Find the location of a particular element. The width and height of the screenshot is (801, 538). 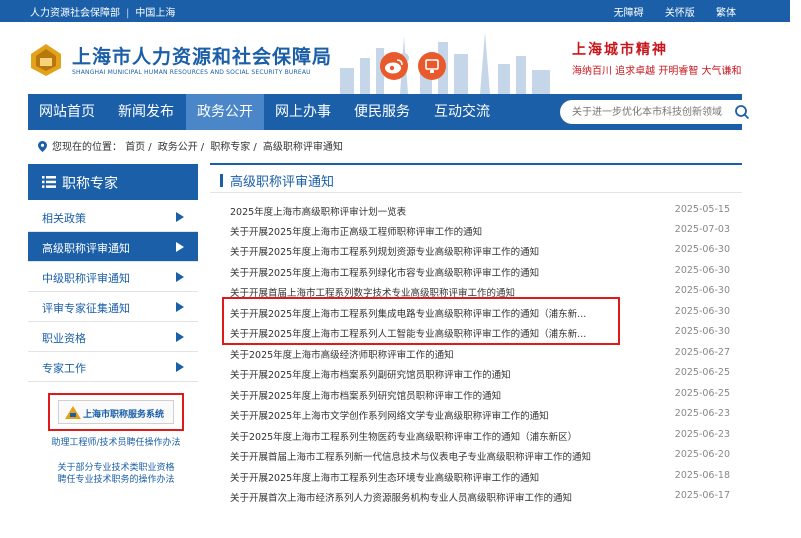

list-item-title: 关于开展2025年度上海市档案系列研究馆员职称评审工作的通知 is located at coordinates (365, 395).